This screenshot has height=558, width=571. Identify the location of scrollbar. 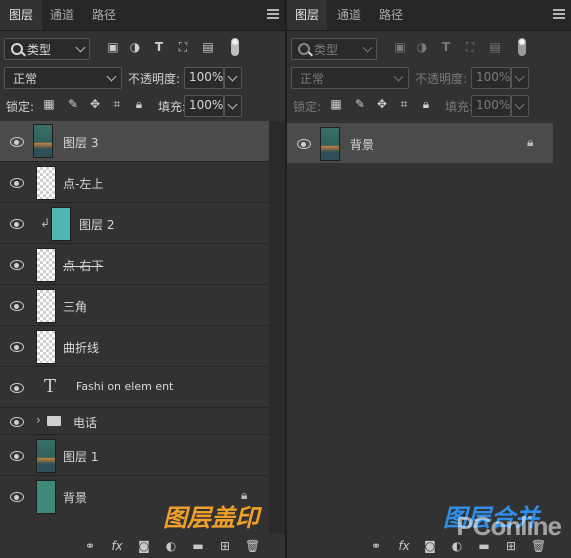
(277, 327).